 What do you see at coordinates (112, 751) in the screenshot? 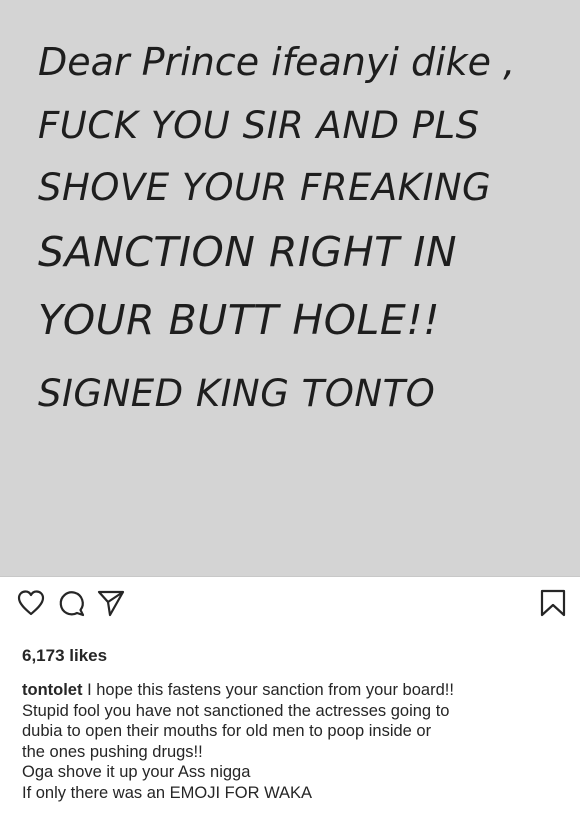
I see `caption-line: the ones pushing drugs!!` at bounding box center [112, 751].